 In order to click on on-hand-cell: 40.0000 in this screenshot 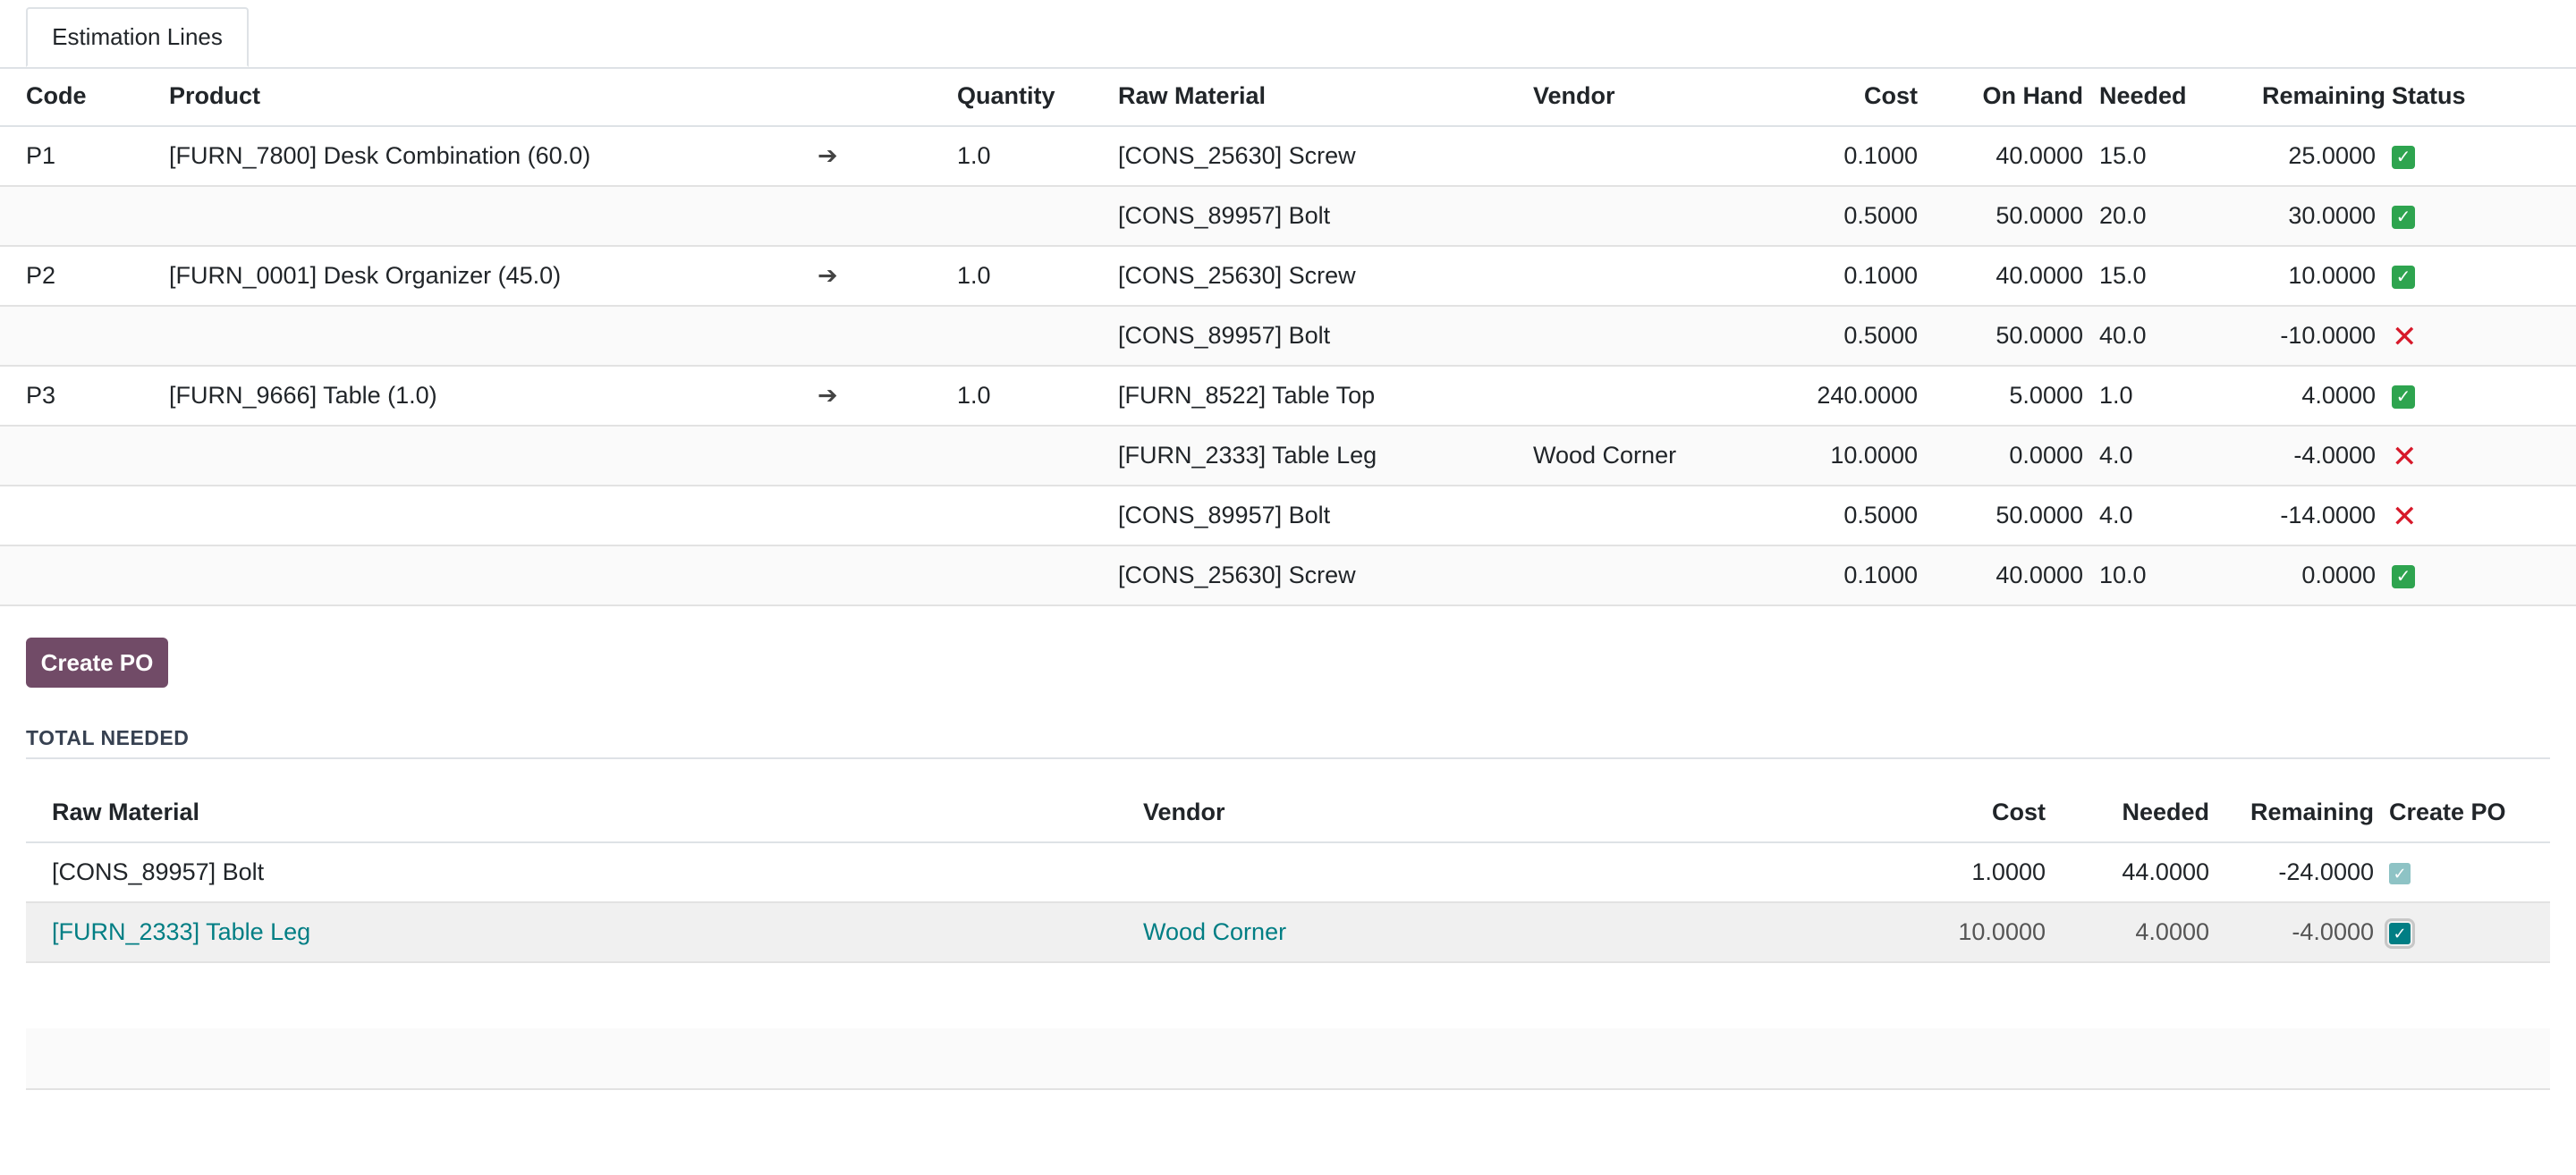, I will do `click(2039, 156)`.